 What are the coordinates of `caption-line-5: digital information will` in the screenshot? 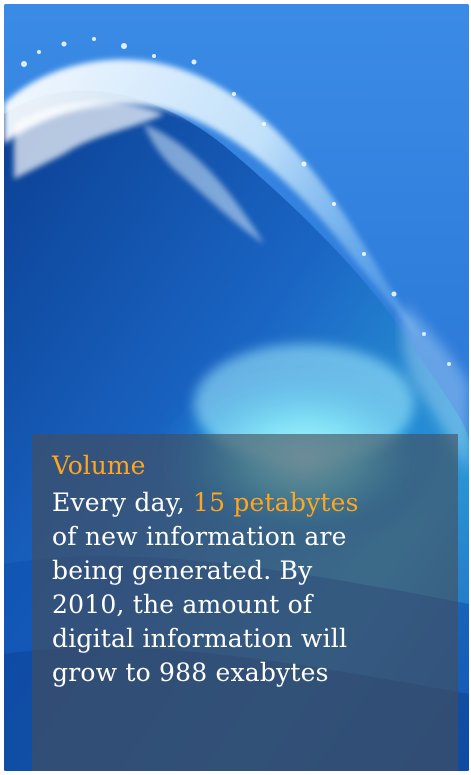 It's located at (200, 638).